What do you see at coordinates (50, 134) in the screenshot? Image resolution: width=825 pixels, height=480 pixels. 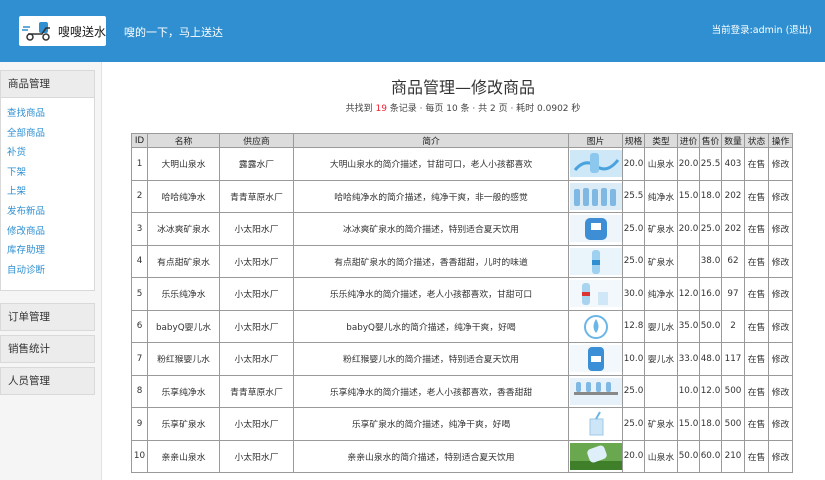 I see `menu-item-all-goods: 全部商品` at bounding box center [50, 134].